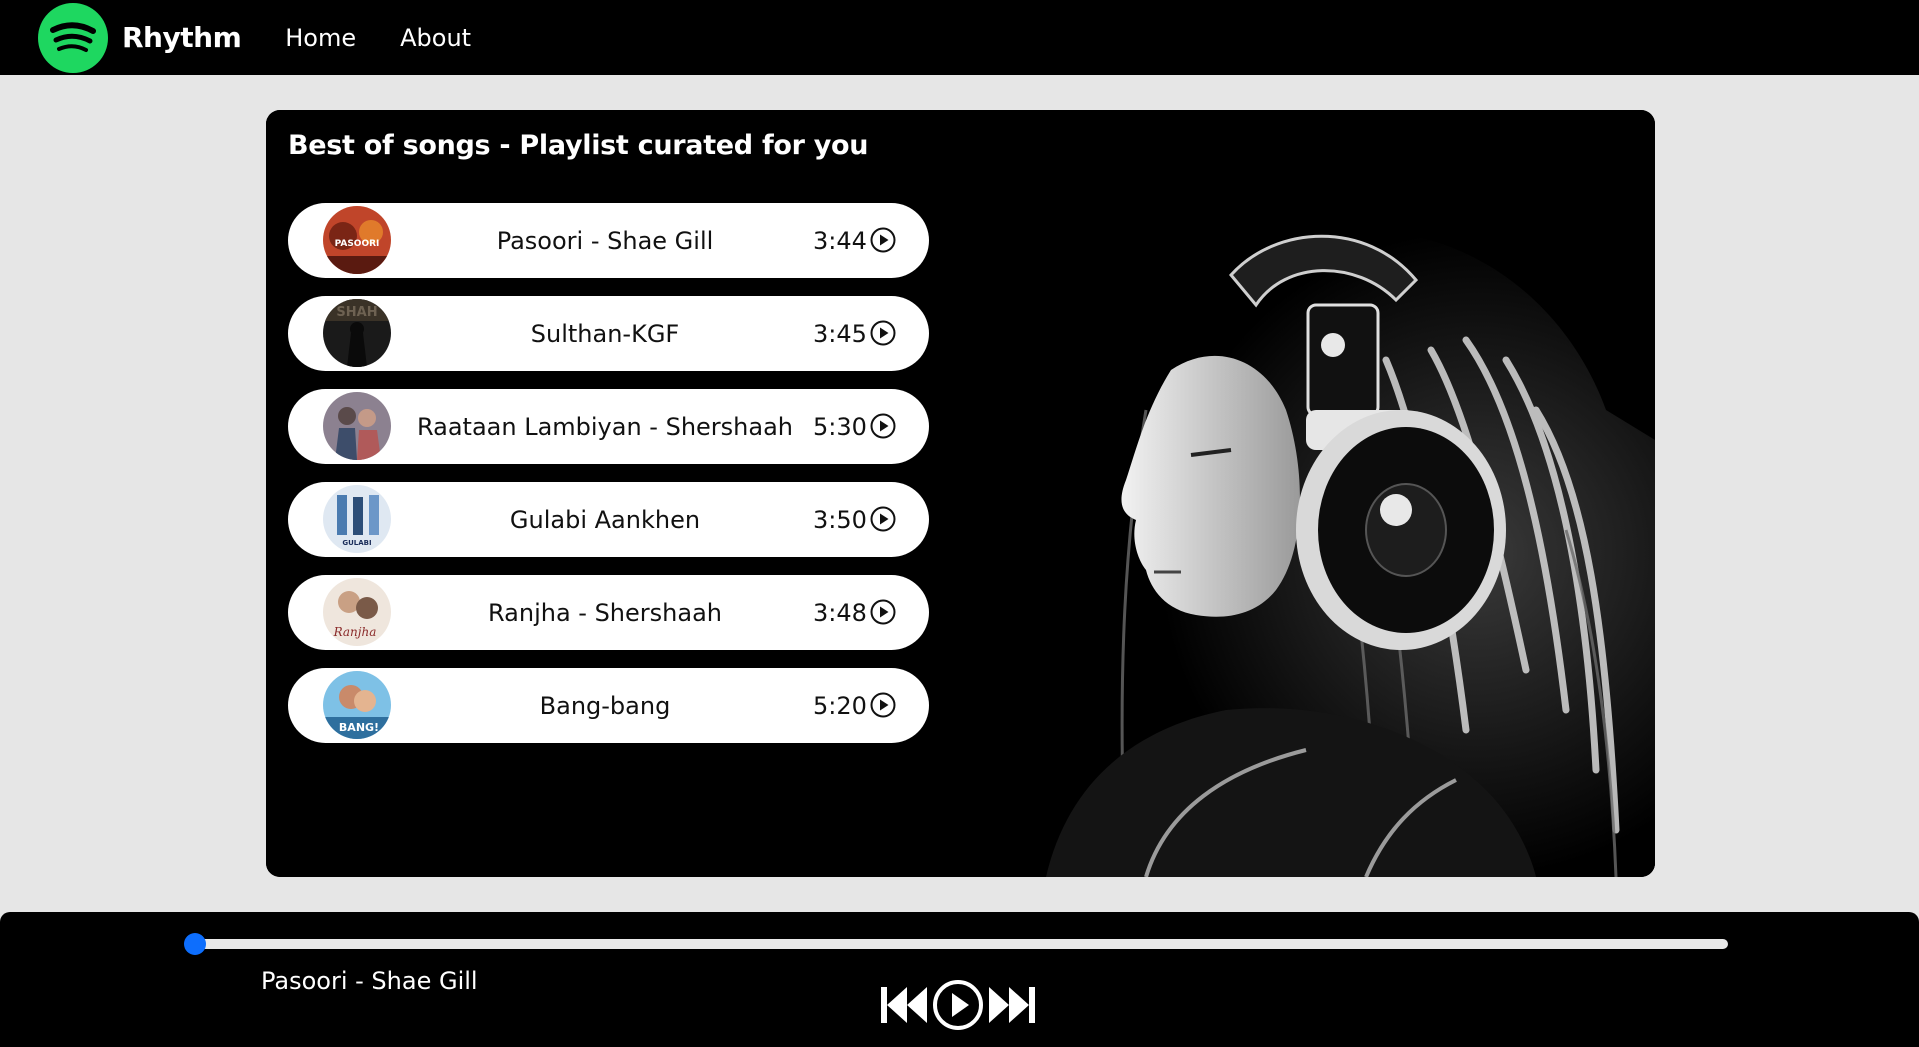 The width and height of the screenshot is (1919, 1047). What do you see at coordinates (357, 612) in the screenshot?
I see `song-cover-image: Ranjha` at bounding box center [357, 612].